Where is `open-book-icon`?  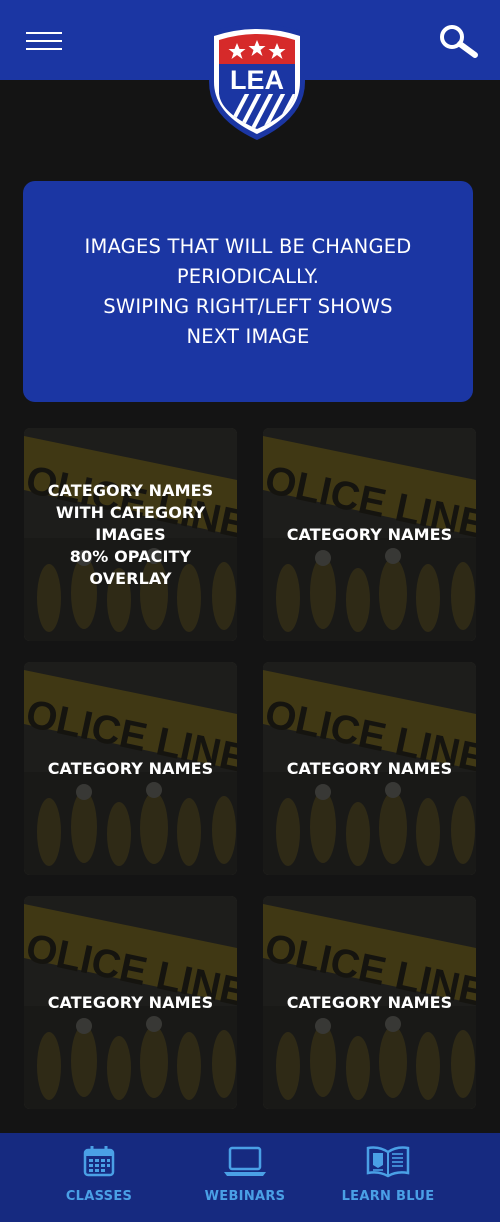
open-book-icon is located at coordinates (388, 1162).